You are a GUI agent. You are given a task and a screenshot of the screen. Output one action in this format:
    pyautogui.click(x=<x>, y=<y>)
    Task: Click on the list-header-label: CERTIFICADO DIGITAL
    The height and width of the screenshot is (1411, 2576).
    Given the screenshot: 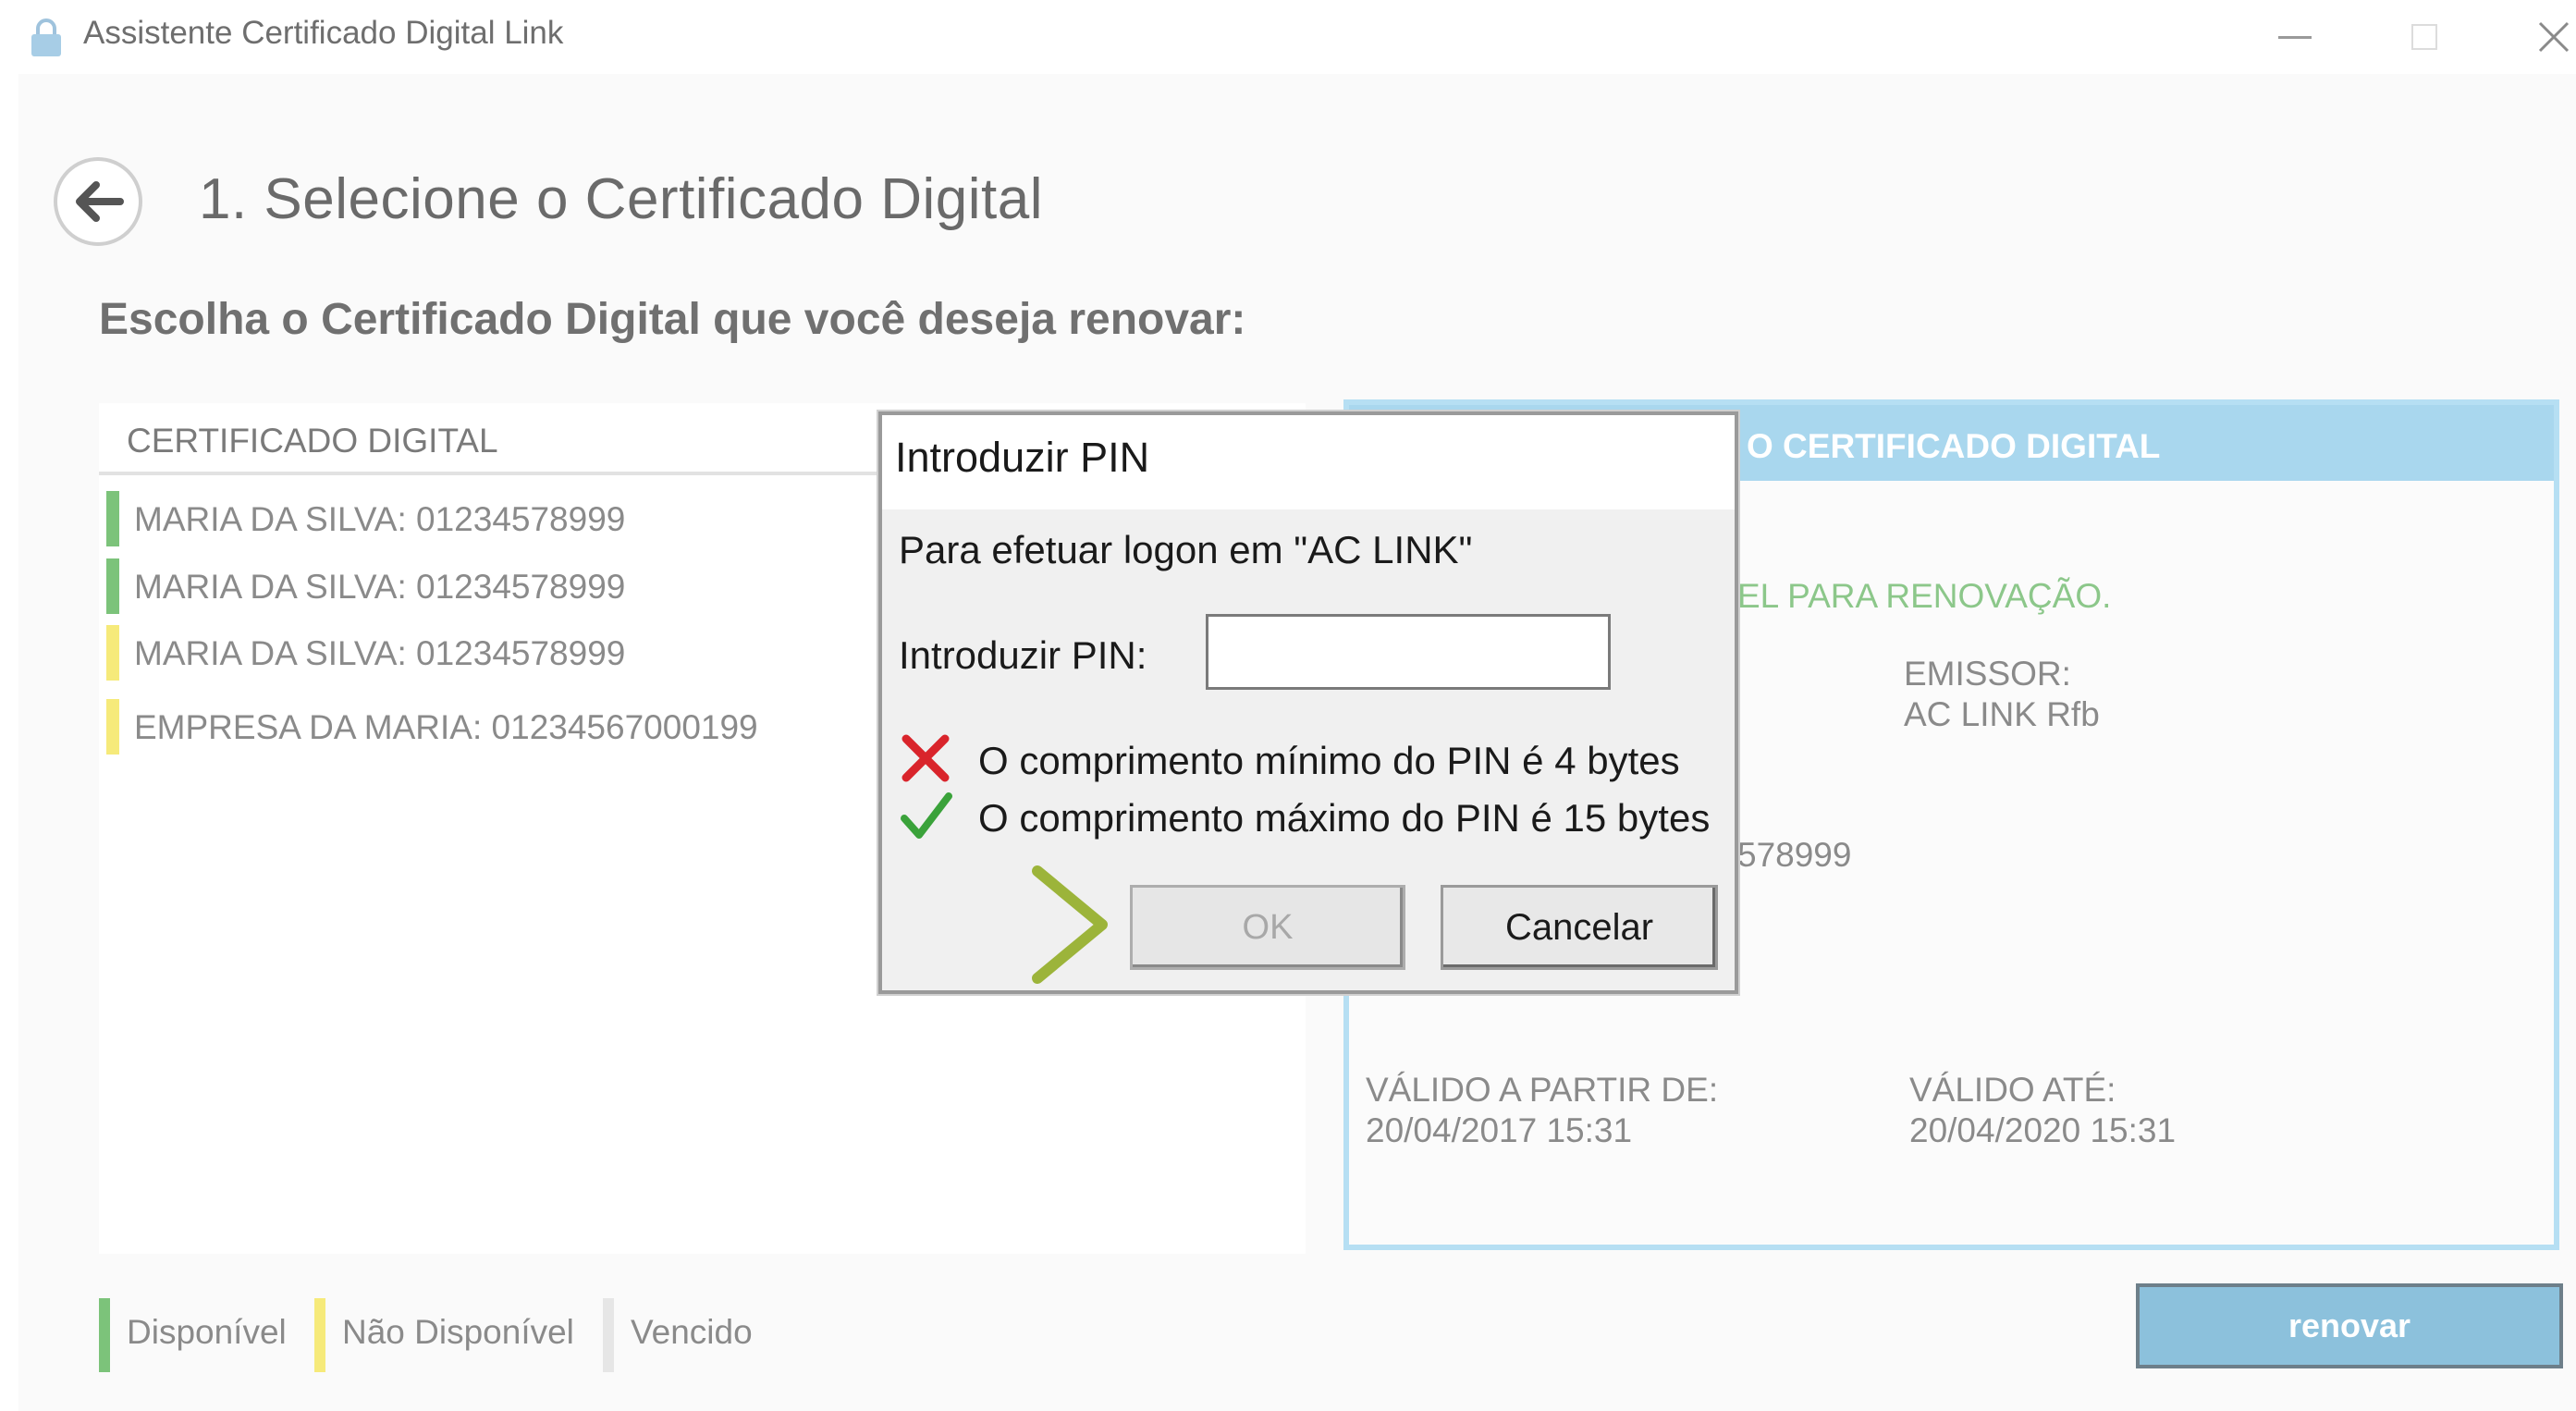 What is the action you would take?
    pyautogui.click(x=312, y=441)
    